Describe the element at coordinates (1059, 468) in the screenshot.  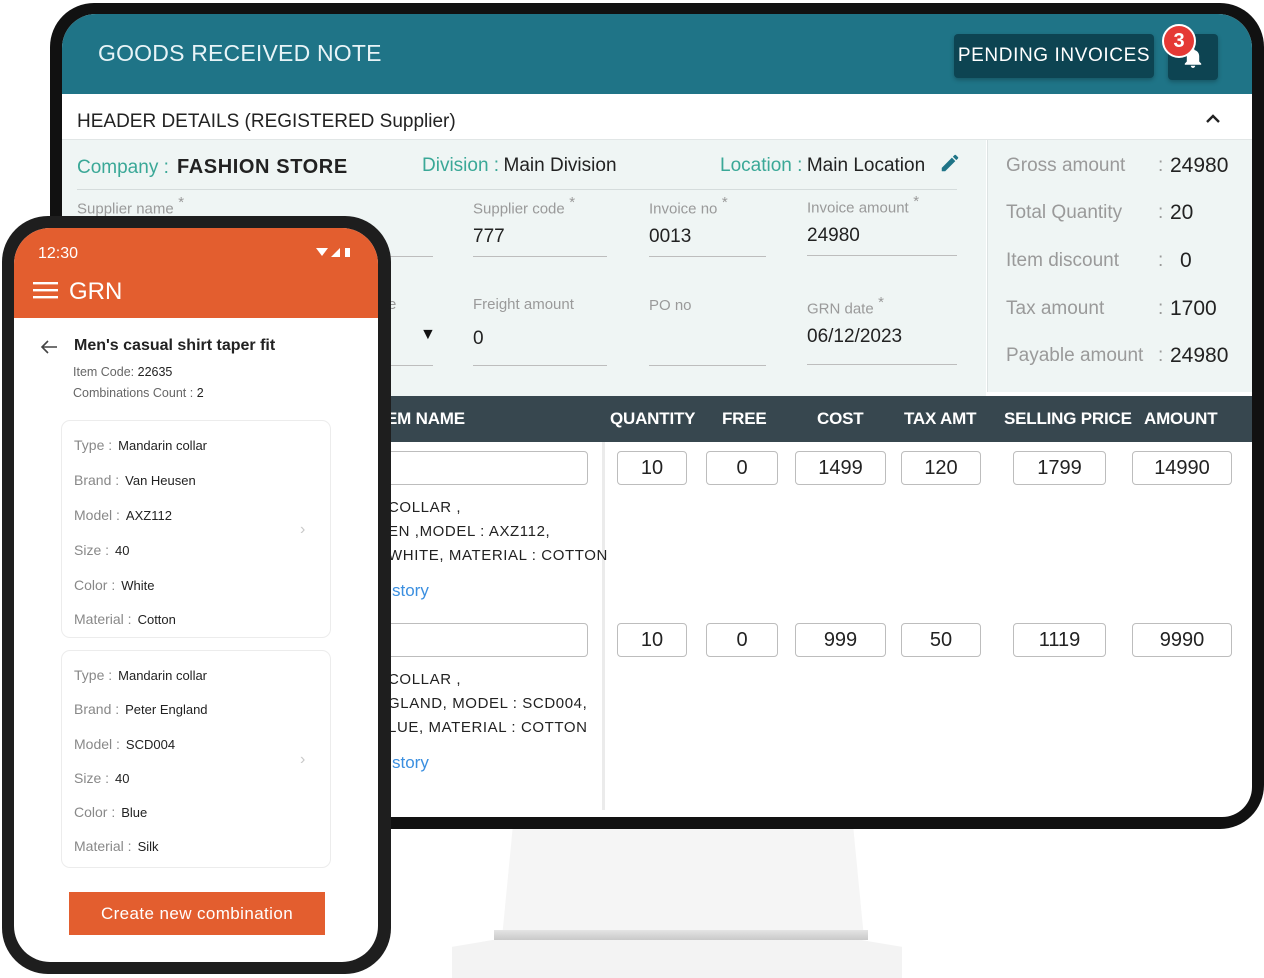
I see `selling-price-input: 1799` at that location.